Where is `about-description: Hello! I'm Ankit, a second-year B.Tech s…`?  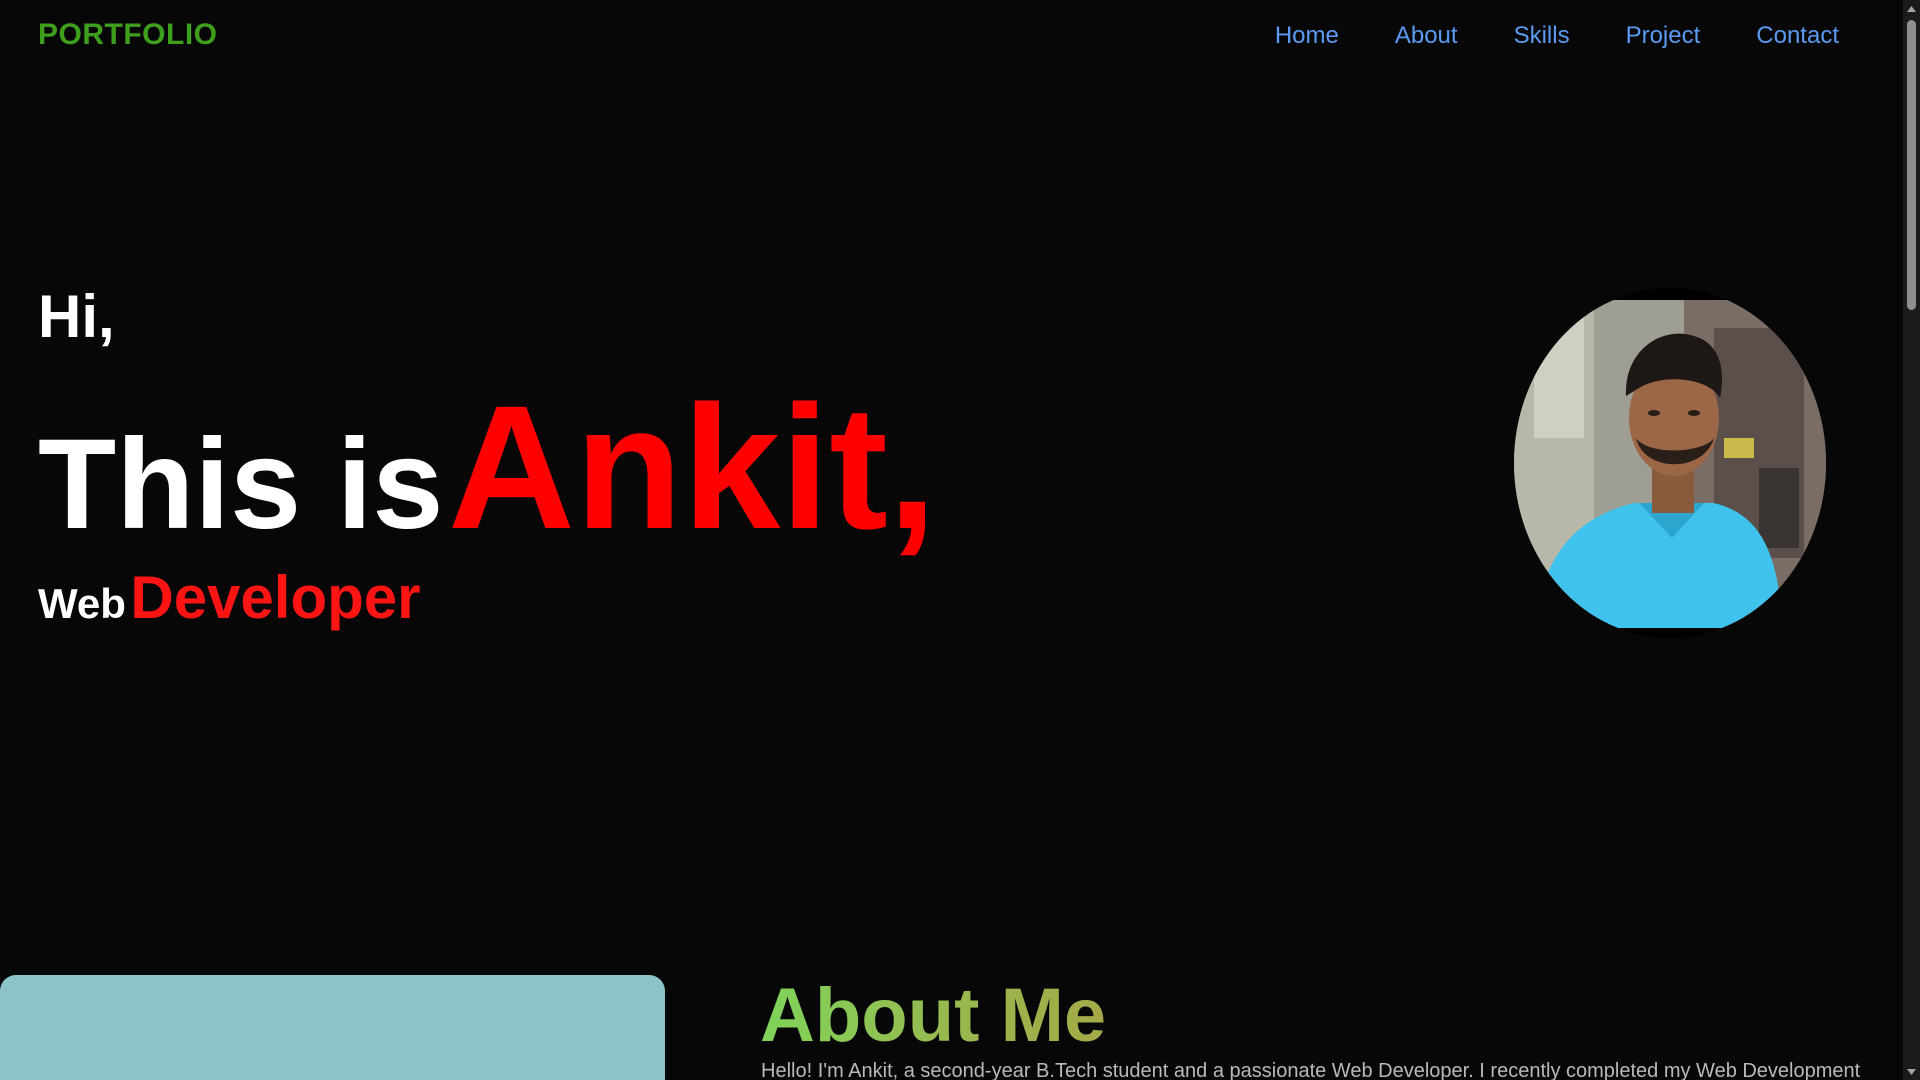 about-description: Hello! I'm Ankit, a second-year B.Tech s… is located at coordinates (1311, 1070).